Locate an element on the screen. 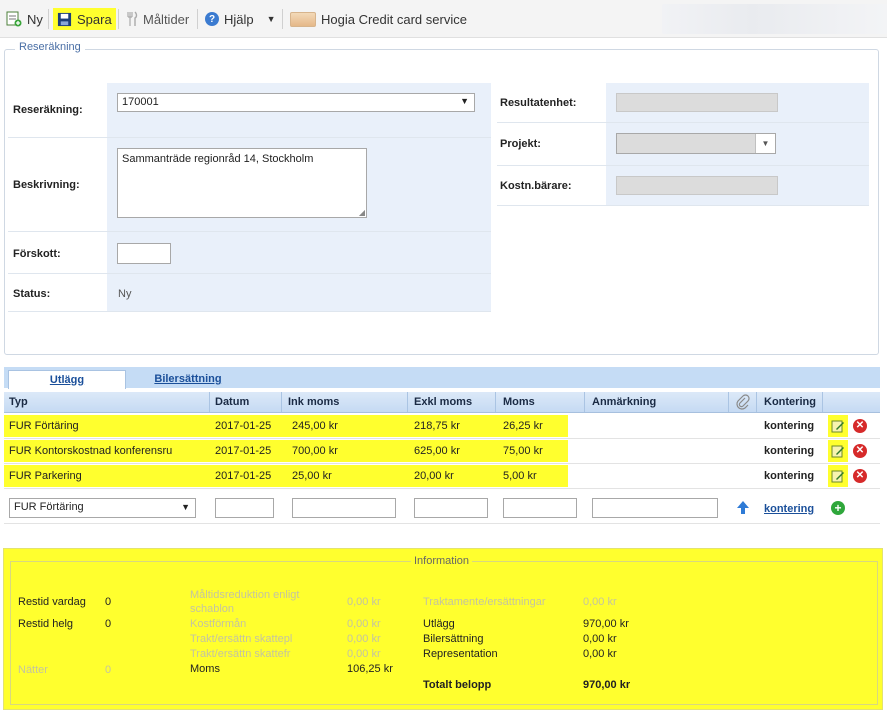 This screenshot has width=887, height=714. cell-typ: FUR Parkering is located at coordinates (45, 476).